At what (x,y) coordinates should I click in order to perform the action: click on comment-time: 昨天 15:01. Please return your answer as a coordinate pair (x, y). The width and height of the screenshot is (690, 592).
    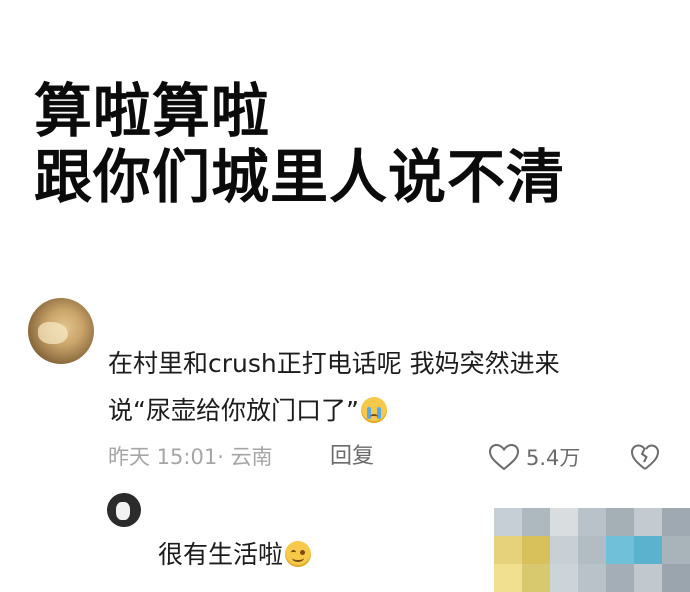
    Looking at the image, I should click on (163, 457).